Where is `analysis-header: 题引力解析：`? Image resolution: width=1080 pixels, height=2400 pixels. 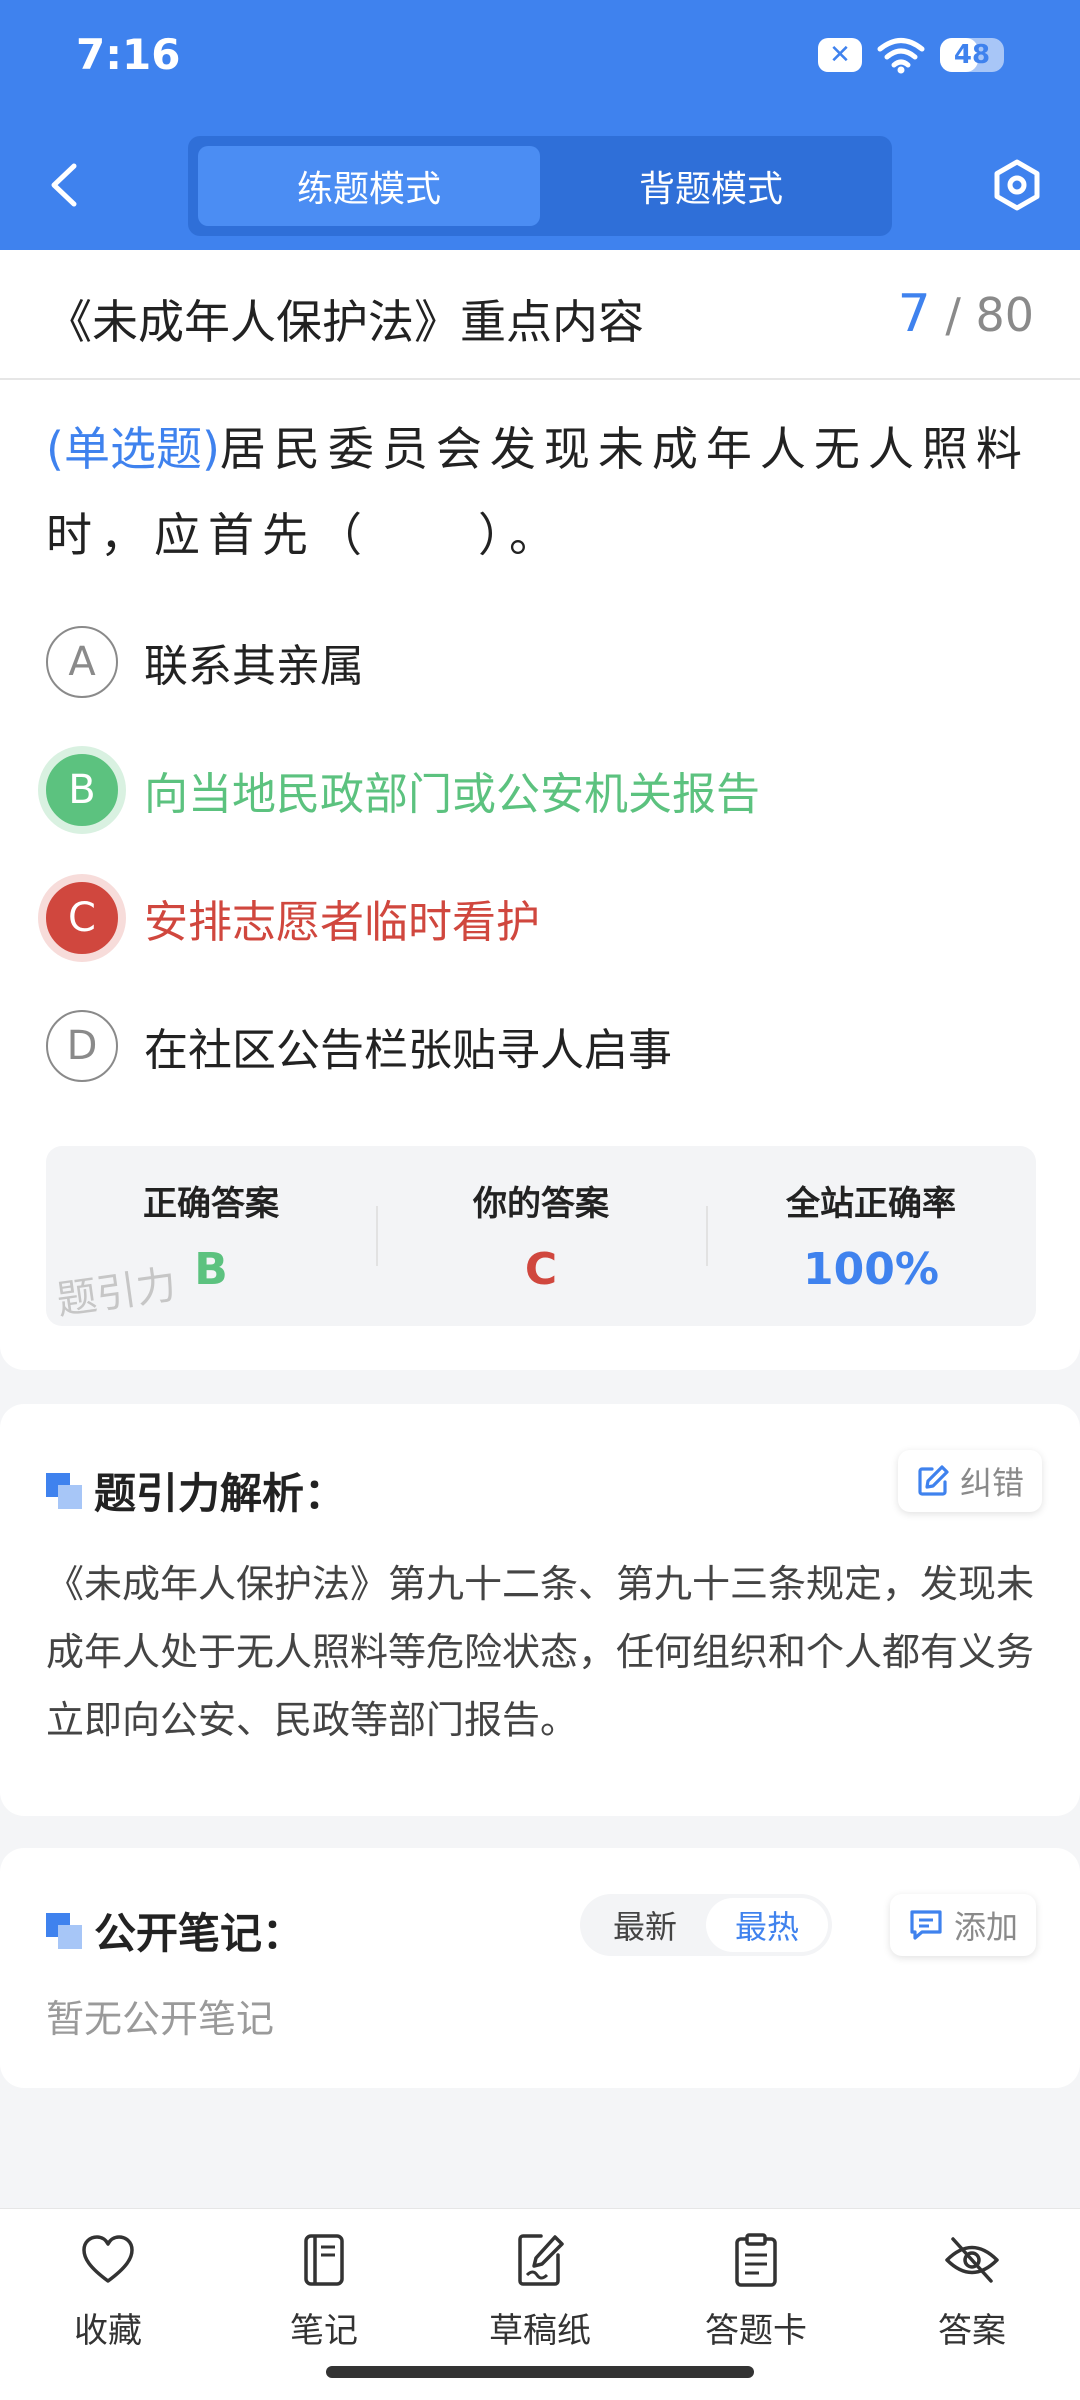 analysis-header: 题引力解析： is located at coordinates (196, 1490).